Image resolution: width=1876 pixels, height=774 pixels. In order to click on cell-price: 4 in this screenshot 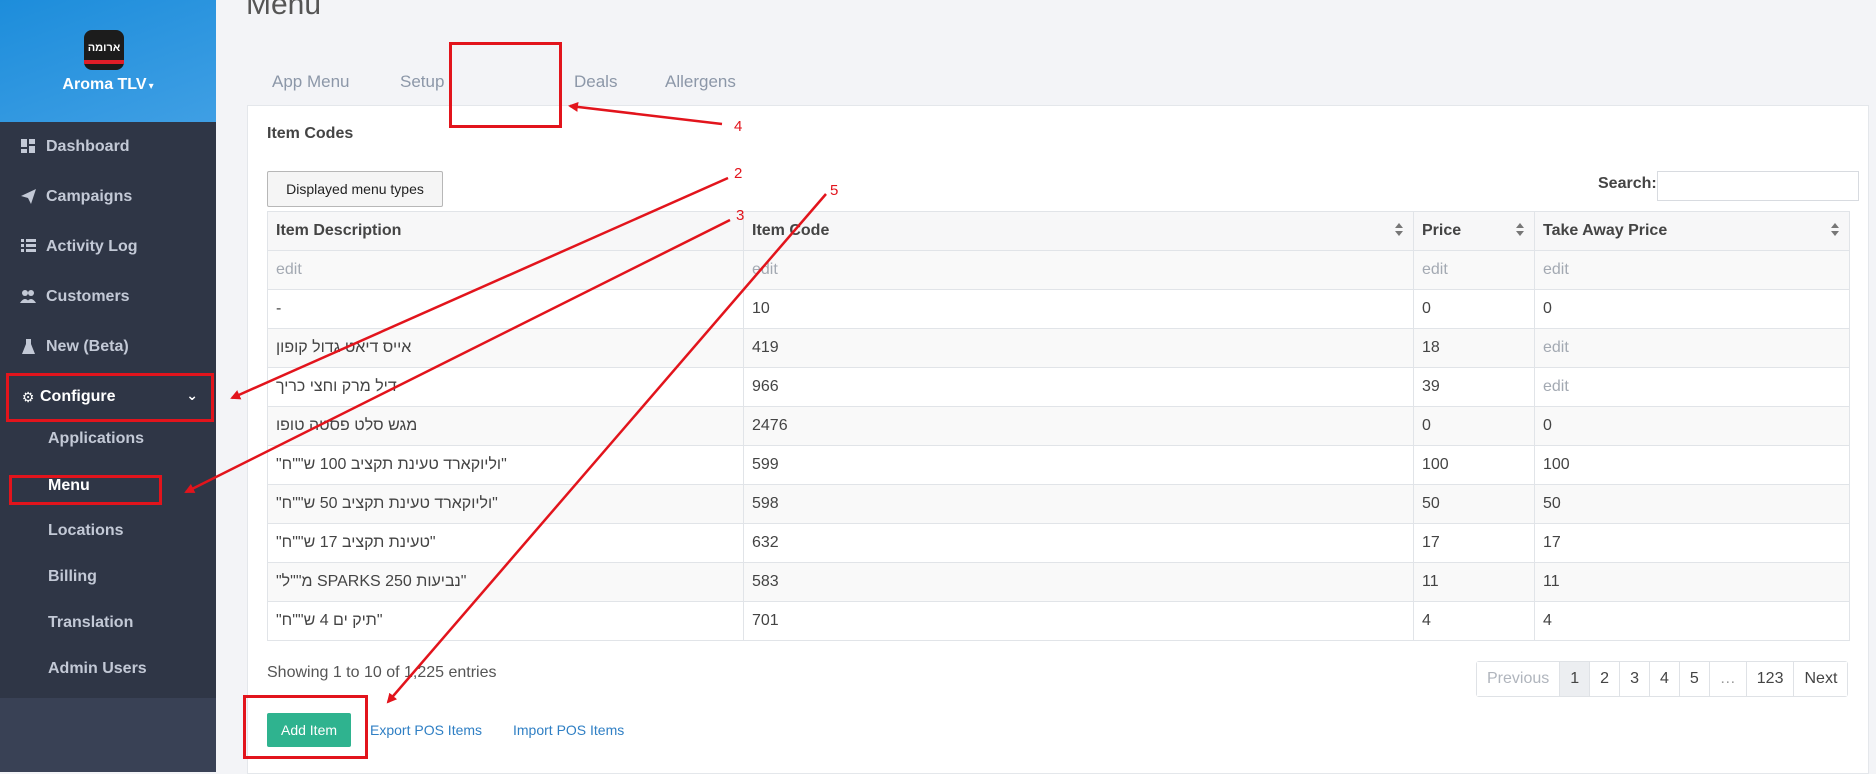, I will do `click(1474, 621)`.